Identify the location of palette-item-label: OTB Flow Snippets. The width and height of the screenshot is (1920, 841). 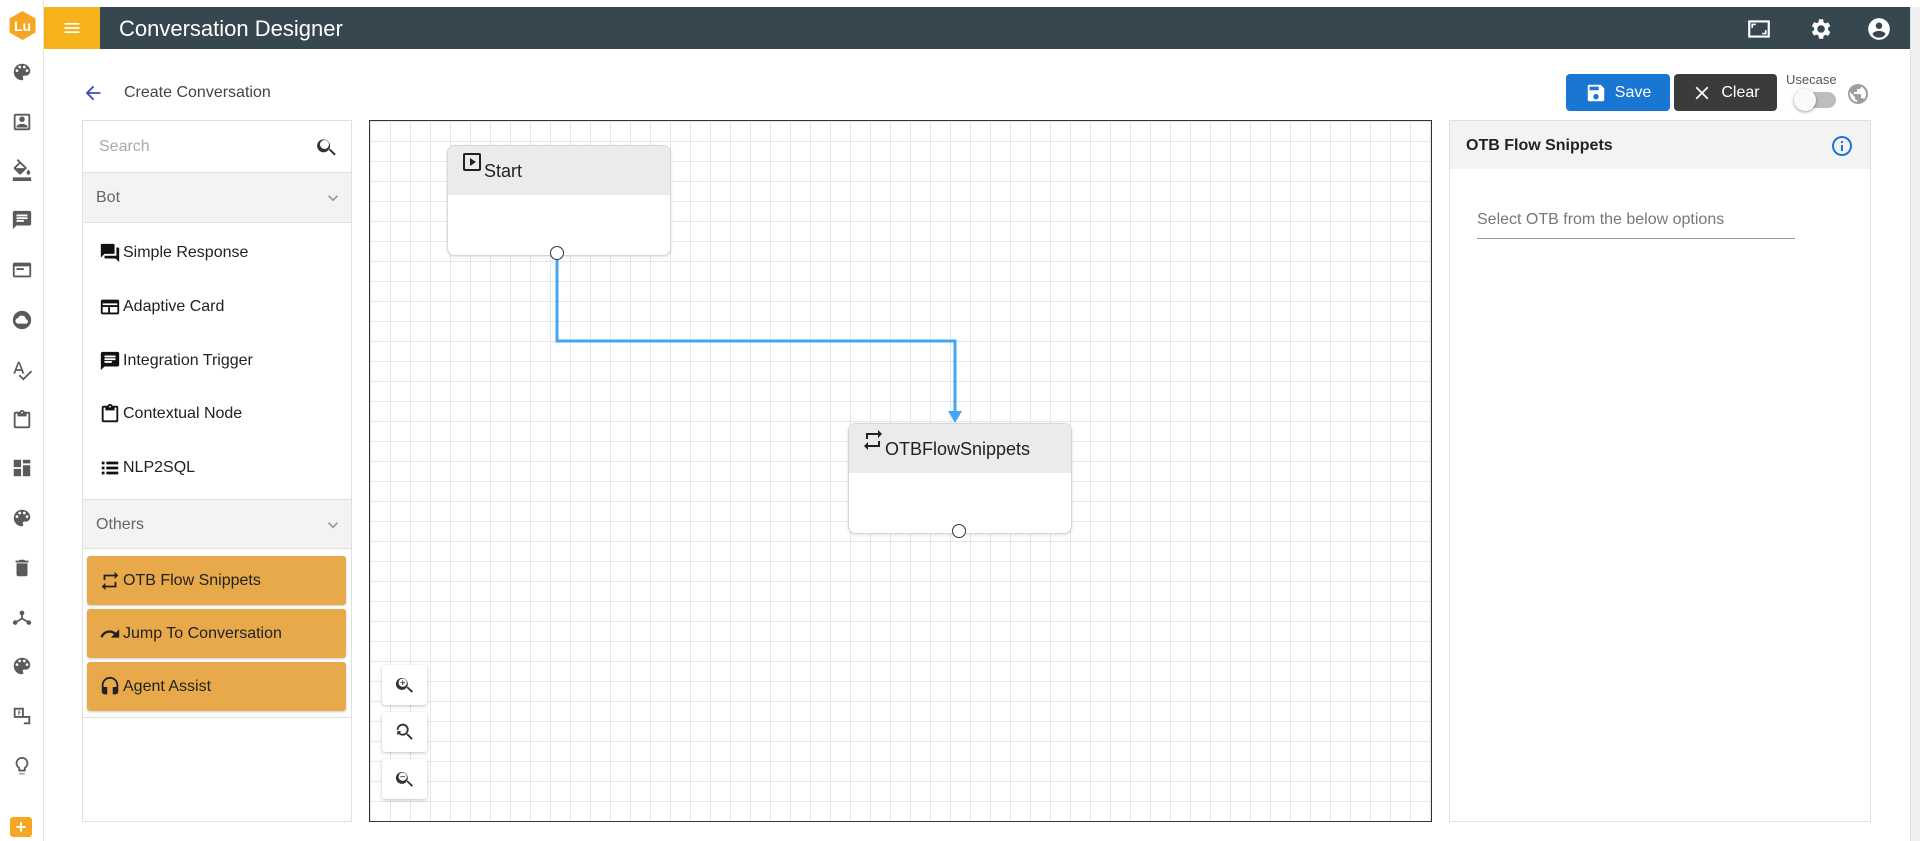
(192, 580).